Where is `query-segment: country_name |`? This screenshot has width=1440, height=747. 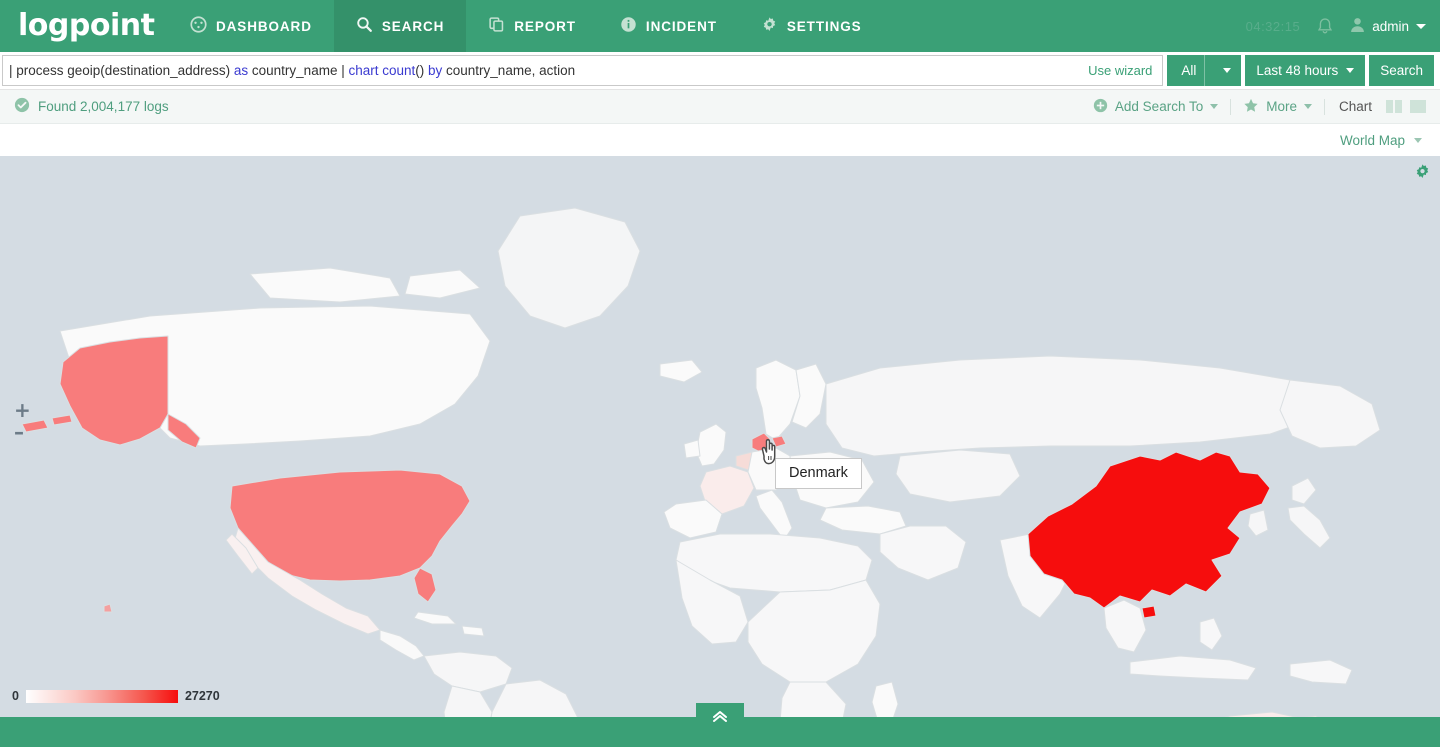 query-segment: country_name | is located at coordinates (298, 70).